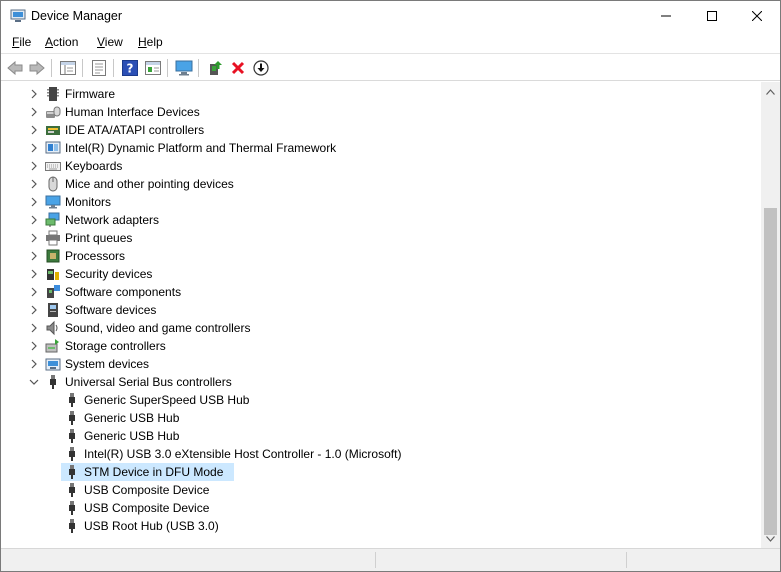 The width and height of the screenshot is (781, 572). I want to click on forward-button, so click(37, 68).